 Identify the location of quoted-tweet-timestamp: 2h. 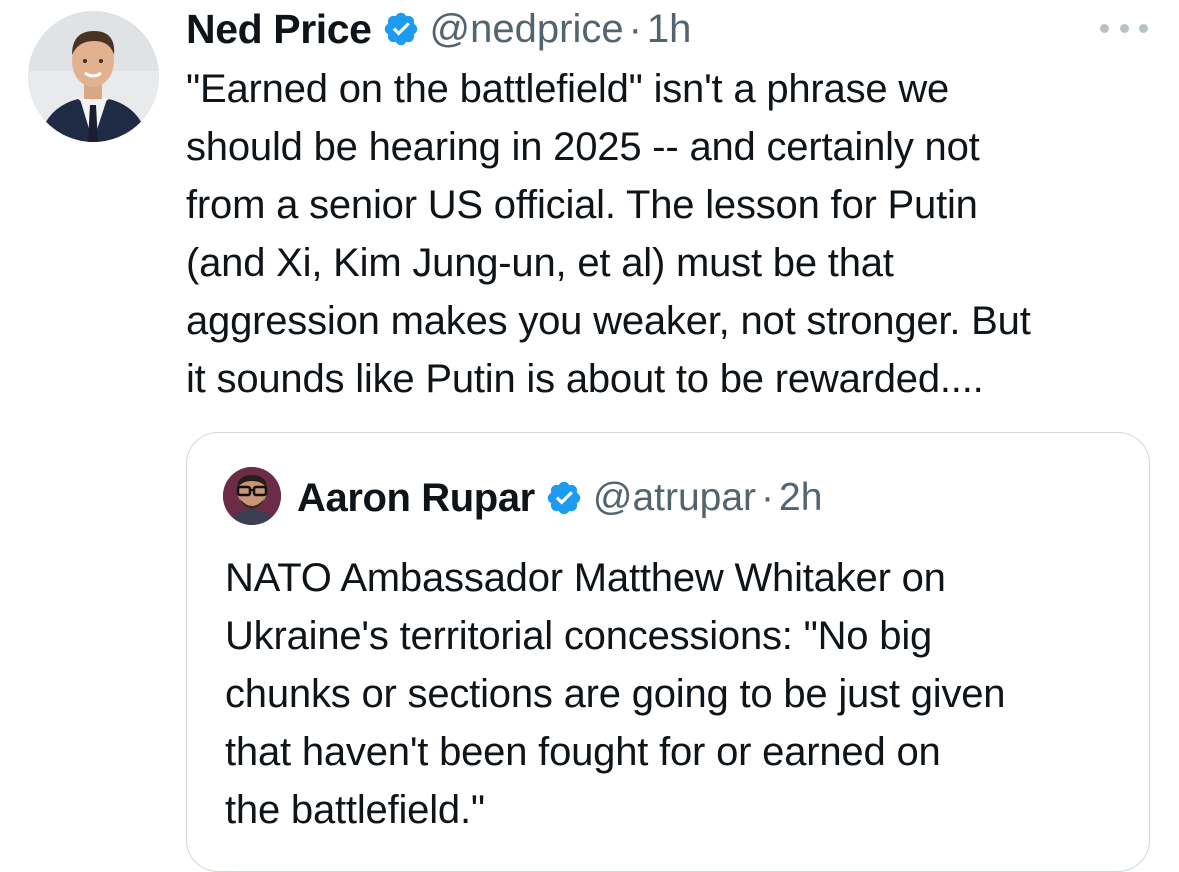
(800, 498).